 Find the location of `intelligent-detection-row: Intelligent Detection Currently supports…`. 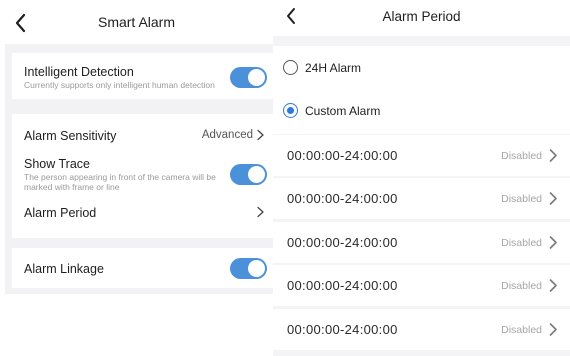

intelligent-detection-row: Intelligent Detection Currently supports… is located at coordinates (142, 76).